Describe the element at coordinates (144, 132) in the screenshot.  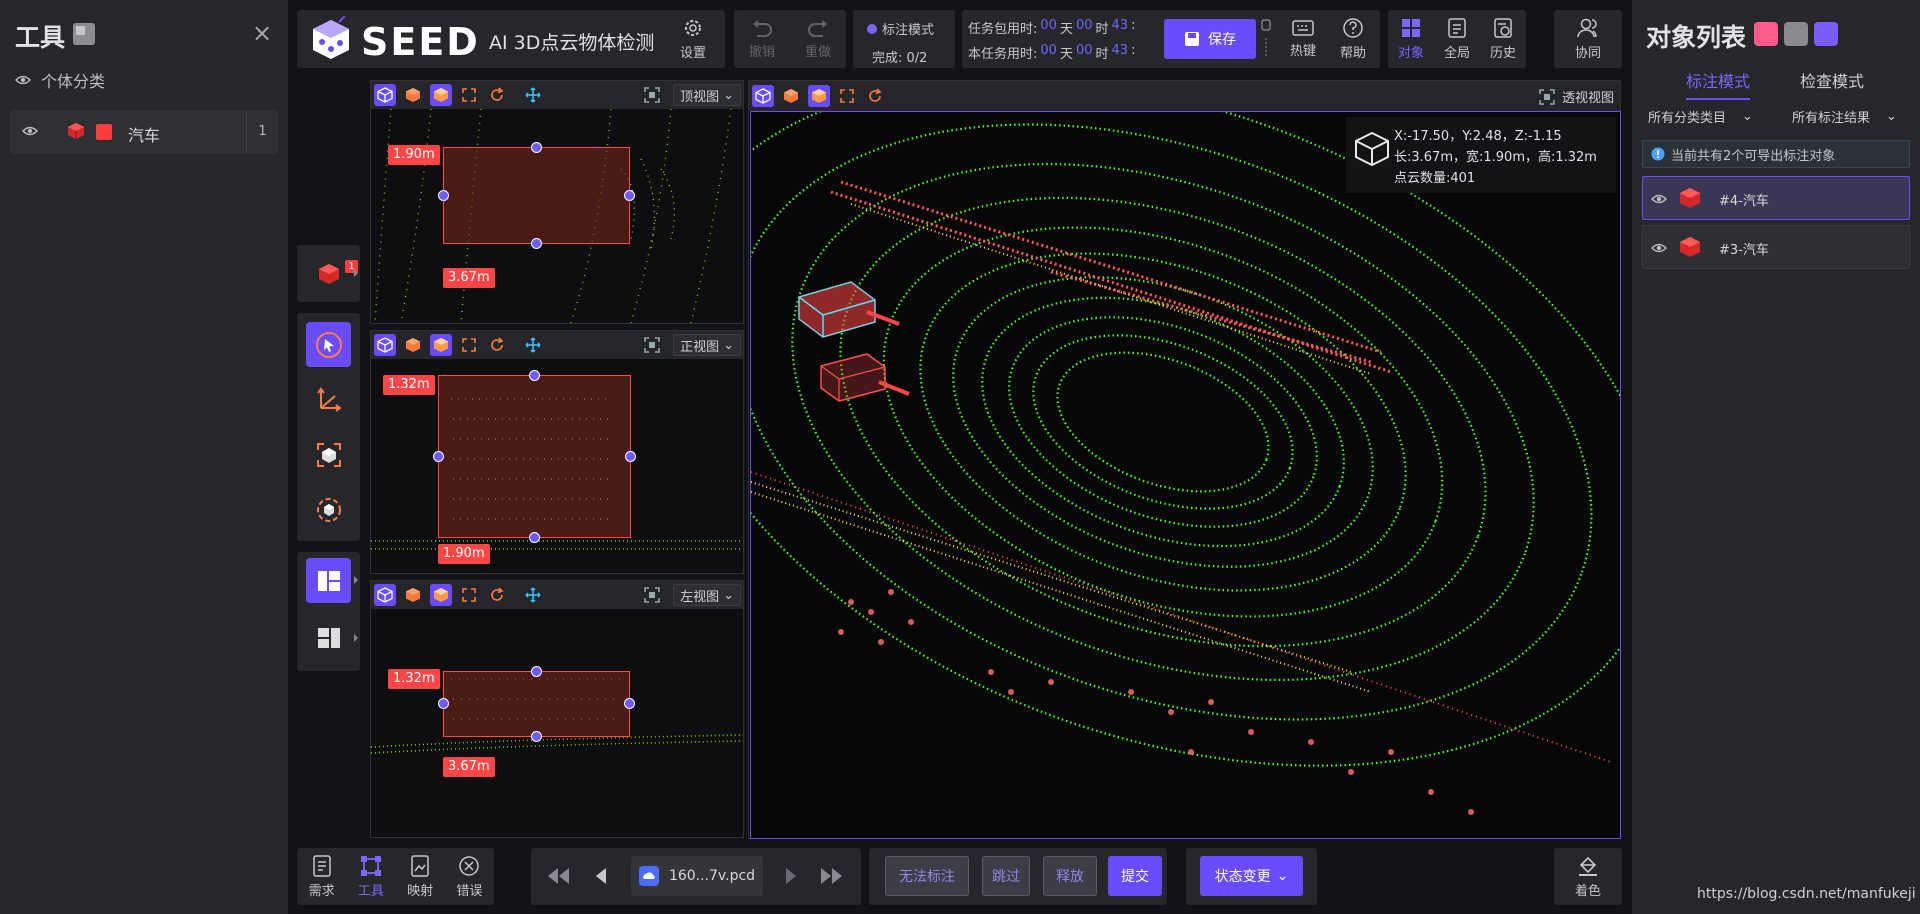
I see `class-item-car: 汽车 1` at that location.